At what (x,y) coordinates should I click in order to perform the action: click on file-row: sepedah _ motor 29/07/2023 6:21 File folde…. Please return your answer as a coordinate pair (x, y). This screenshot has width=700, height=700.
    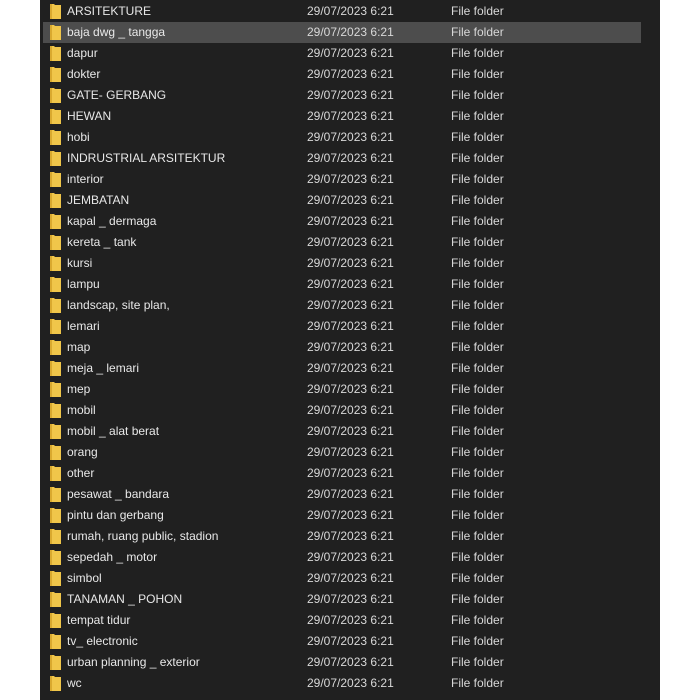
    Looking at the image, I should click on (350, 557).